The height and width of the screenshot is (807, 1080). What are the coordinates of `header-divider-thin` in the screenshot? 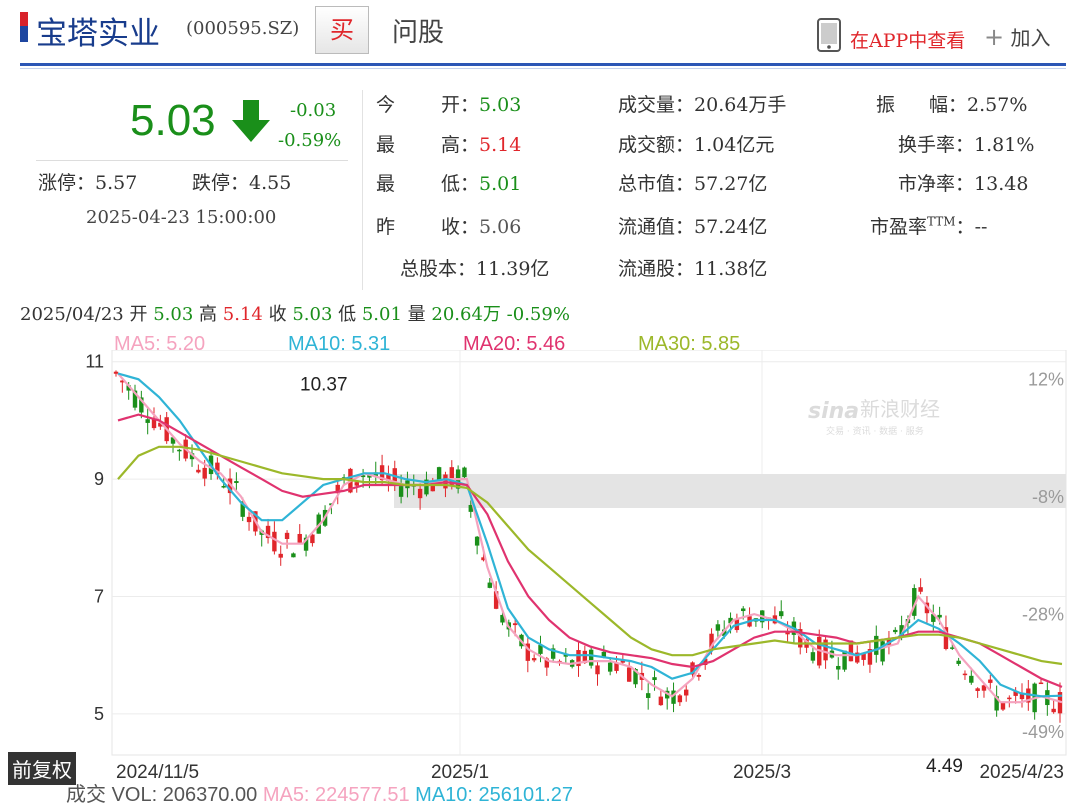 It's located at (543, 68).